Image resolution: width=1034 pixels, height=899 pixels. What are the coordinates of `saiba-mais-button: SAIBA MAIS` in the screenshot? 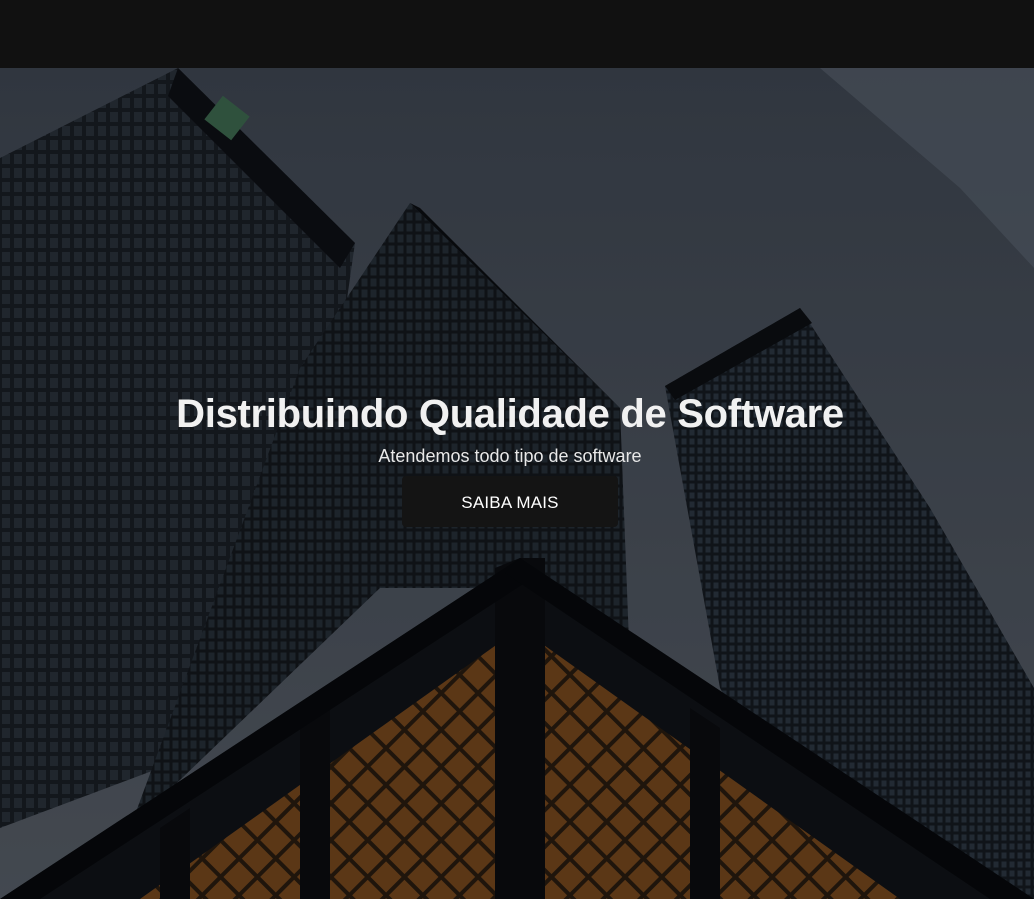 It's located at (510, 501).